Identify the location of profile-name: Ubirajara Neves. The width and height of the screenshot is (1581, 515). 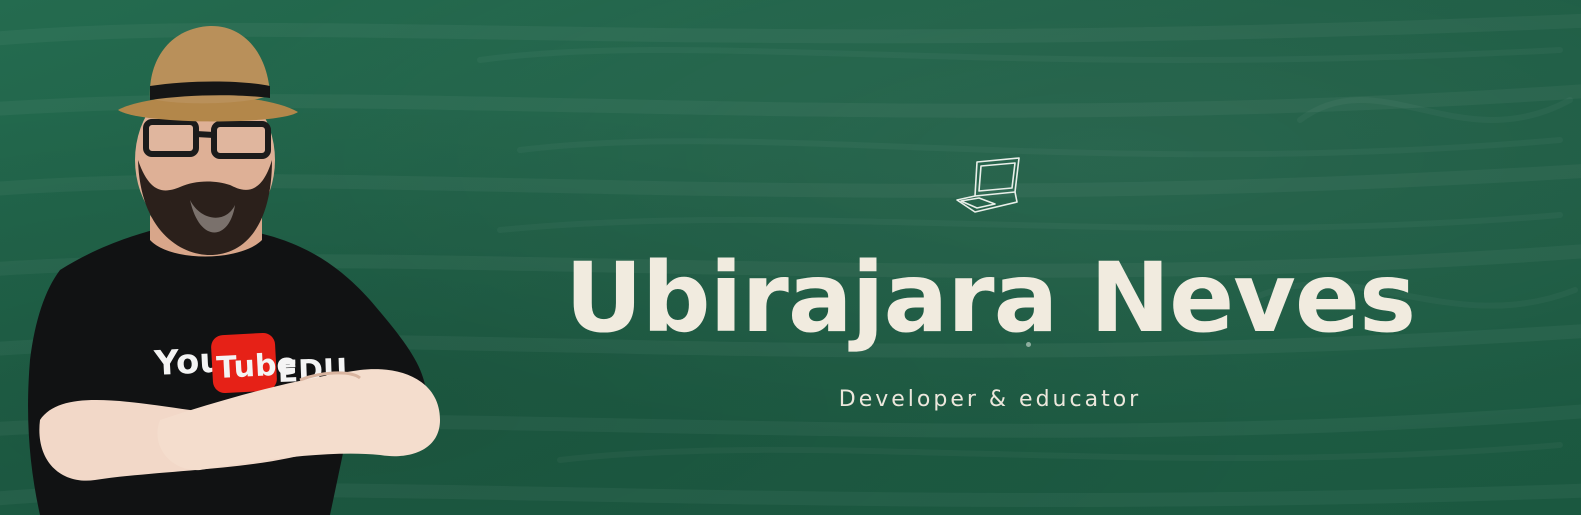
(990, 298).